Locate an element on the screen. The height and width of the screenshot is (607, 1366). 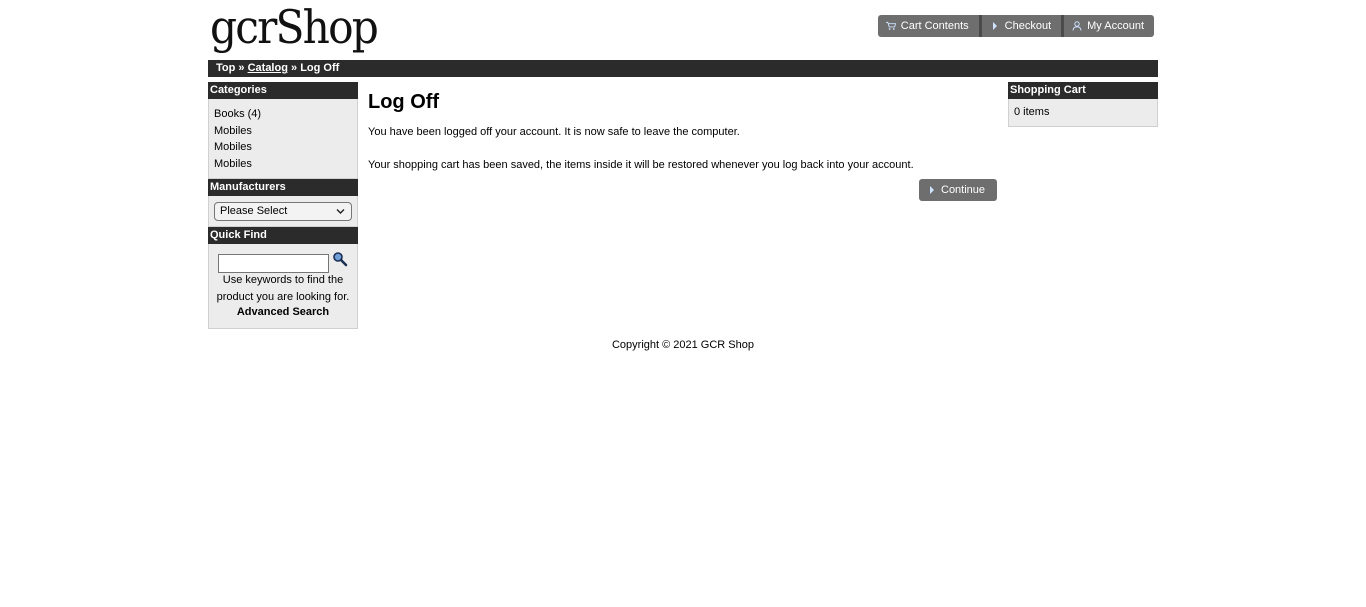
page-title: Log Off is located at coordinates (404, 102).